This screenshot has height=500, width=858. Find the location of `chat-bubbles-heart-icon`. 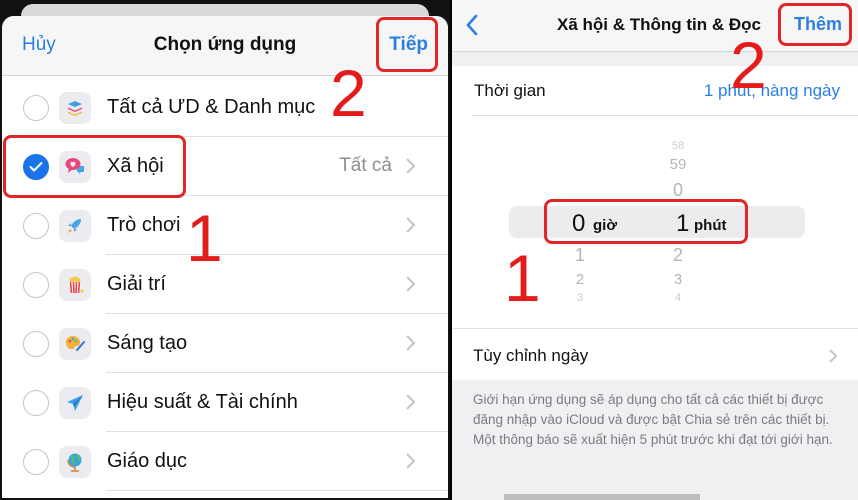

chat-bubbles-heart-icon is located at coordinates (75, 167).